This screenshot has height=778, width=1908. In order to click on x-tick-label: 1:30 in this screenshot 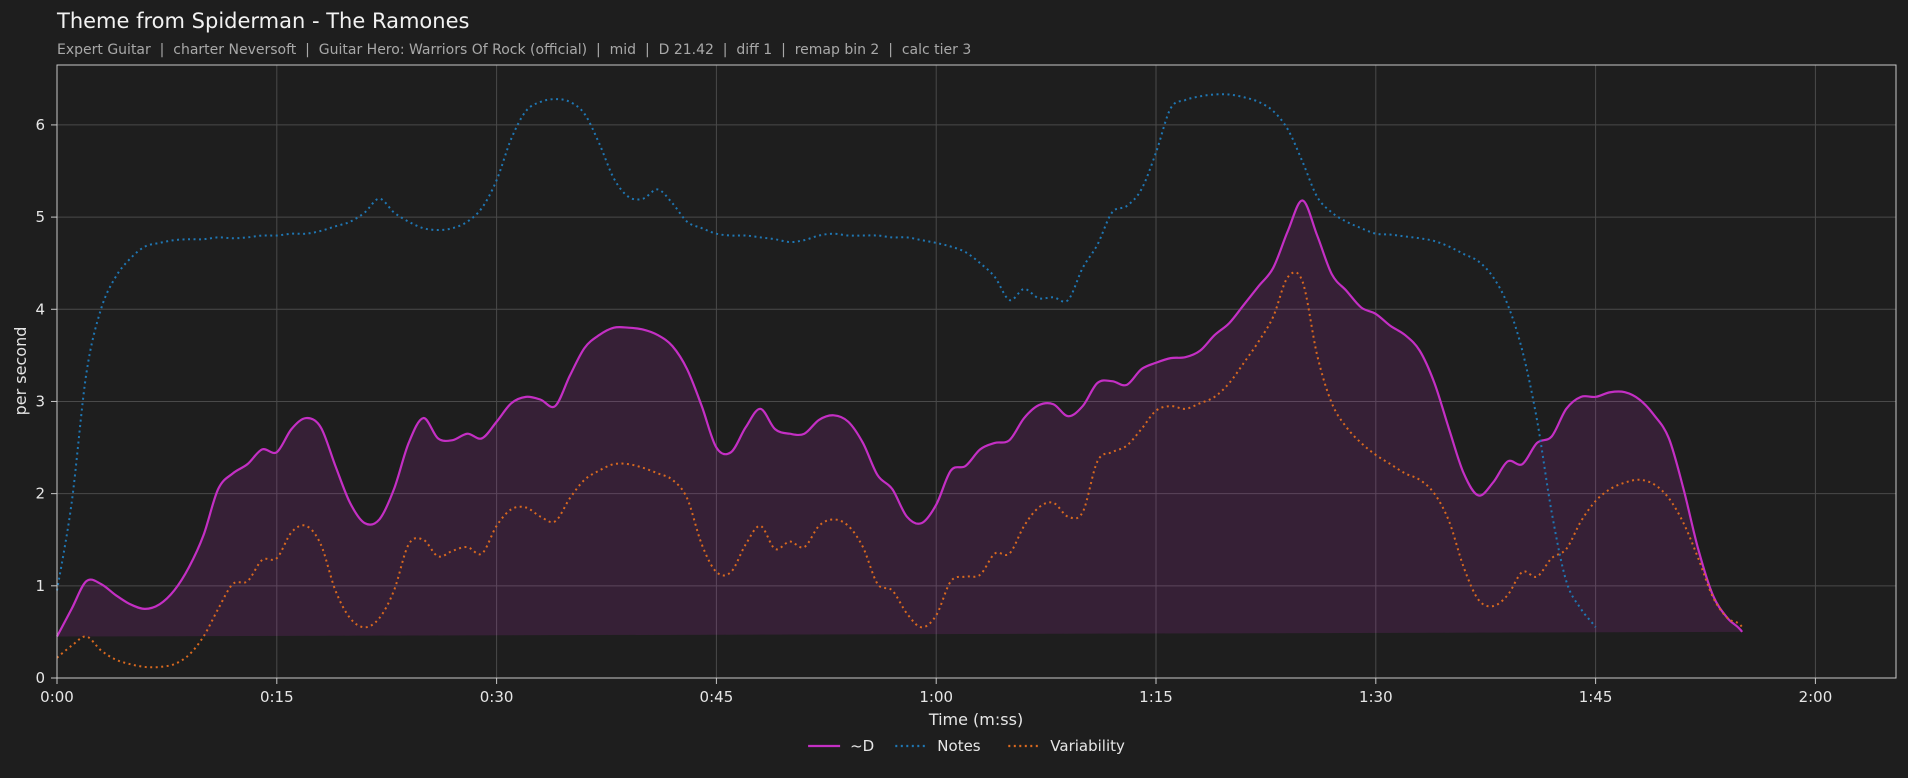, I will do `click(1376, 697)`.